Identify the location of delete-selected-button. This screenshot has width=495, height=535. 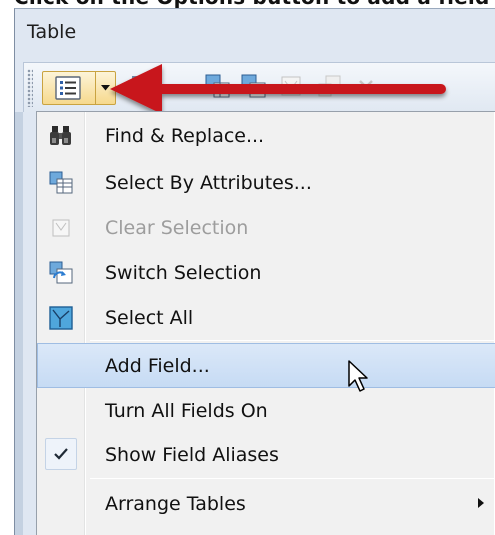
(366, 87).